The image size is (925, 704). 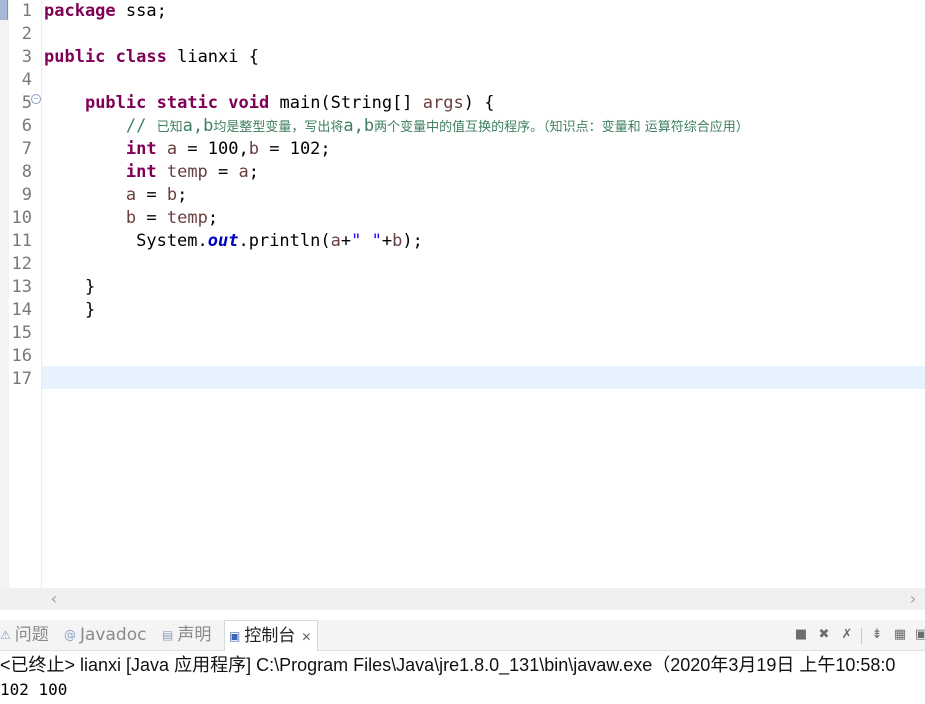 What do you see at coordinates (141, 126) in the screenshot?
I see `comment-slash: //` at bounding box center [141, 126].